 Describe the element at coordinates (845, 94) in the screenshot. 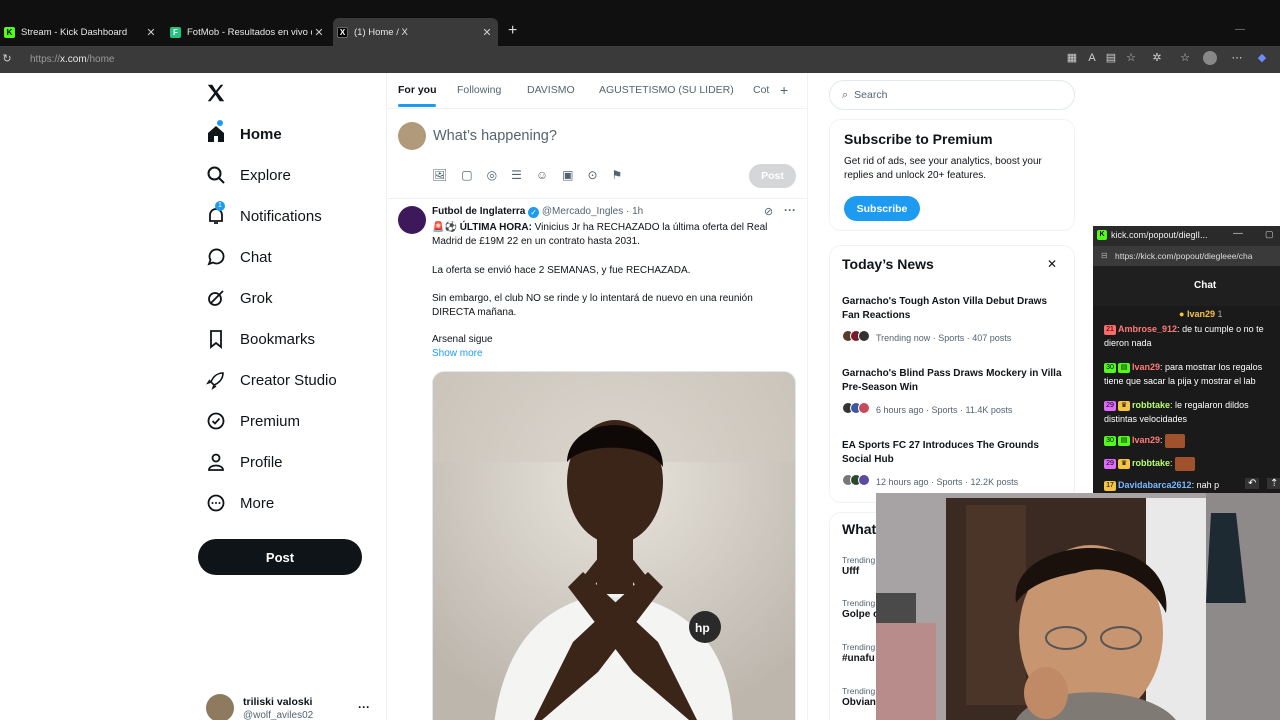

I see `search-icon: ⌕` at that location.